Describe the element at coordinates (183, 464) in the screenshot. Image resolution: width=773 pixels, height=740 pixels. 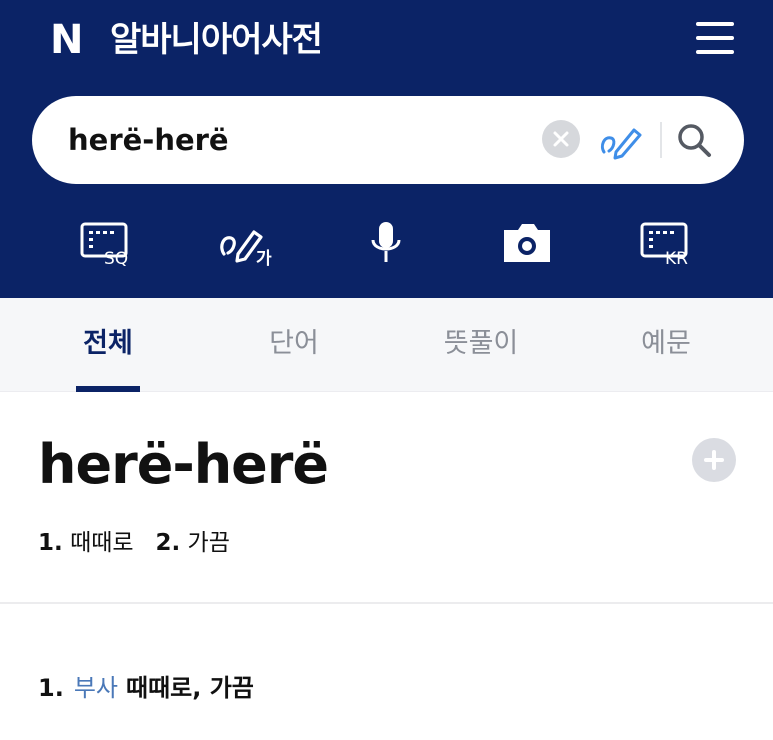
I see `headword: herë-herë` at that location.